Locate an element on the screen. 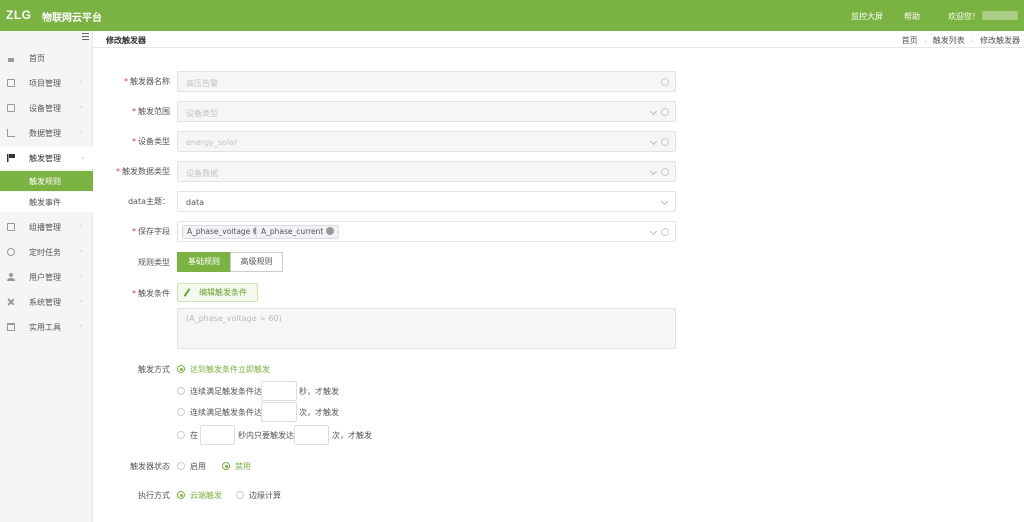 The width and height of the screenshot is (1024, 522). help-link: 帮助 is located at coordinates (912, 16).